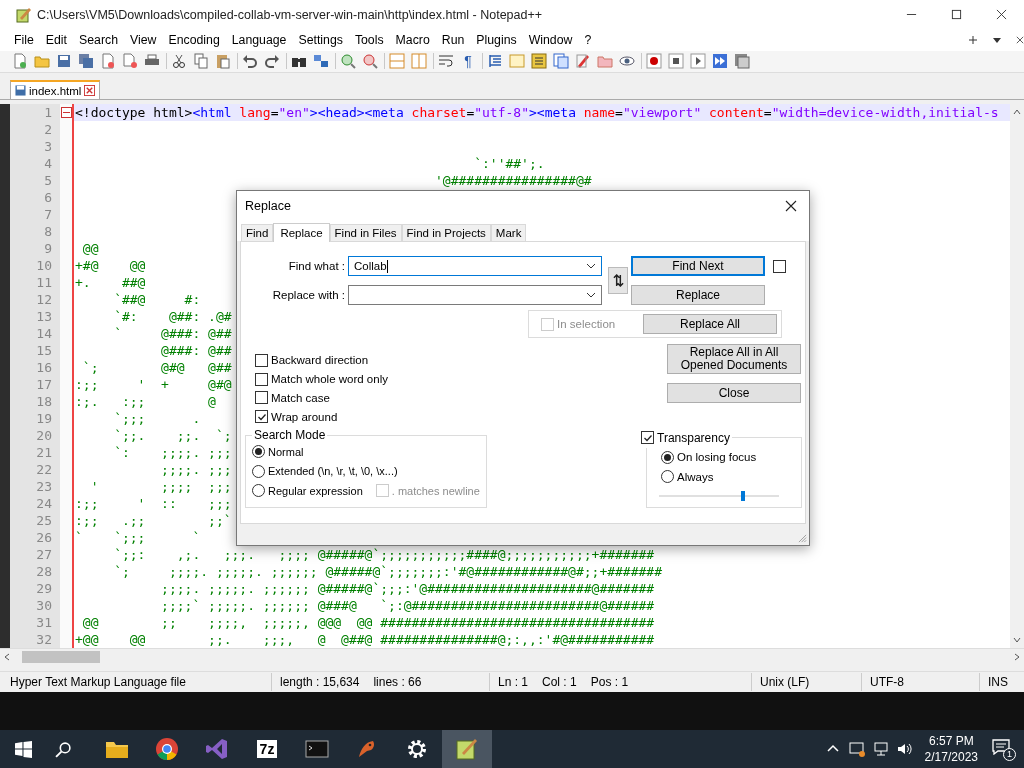 This screenshot has width=1024, height=768. Describe the element at coordinates (654, 61) in the screenshot. I see `record-icon` at that location.